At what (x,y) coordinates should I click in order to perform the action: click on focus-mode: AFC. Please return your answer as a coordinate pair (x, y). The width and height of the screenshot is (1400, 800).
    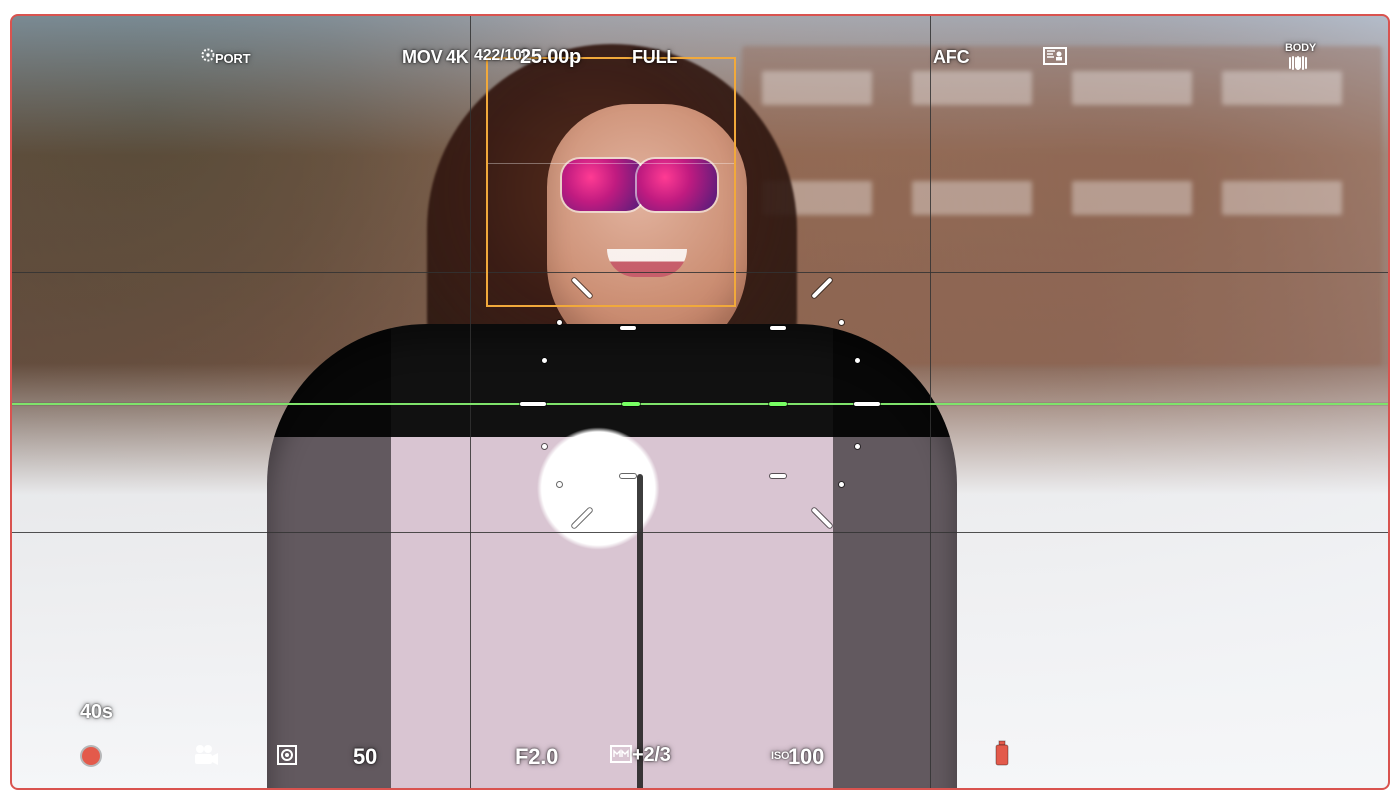
    Looking at the image, I should click on (951, 57).